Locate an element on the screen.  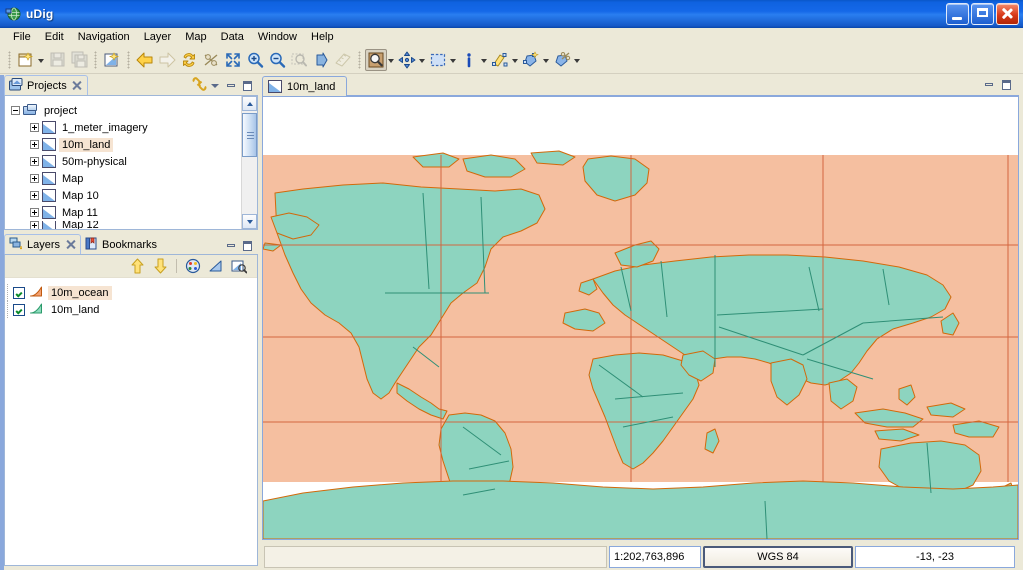
magnifier-icon is located at coordinates (376, 59).